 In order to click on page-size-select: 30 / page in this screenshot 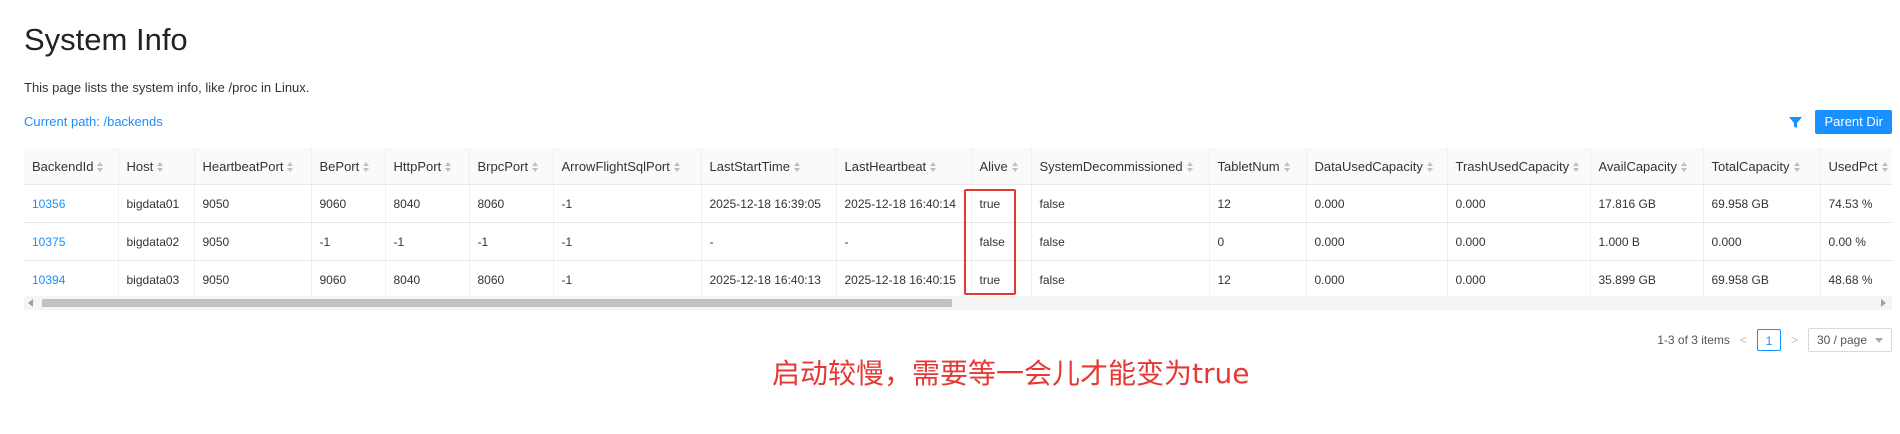, I will do `click(1849, 340)`.